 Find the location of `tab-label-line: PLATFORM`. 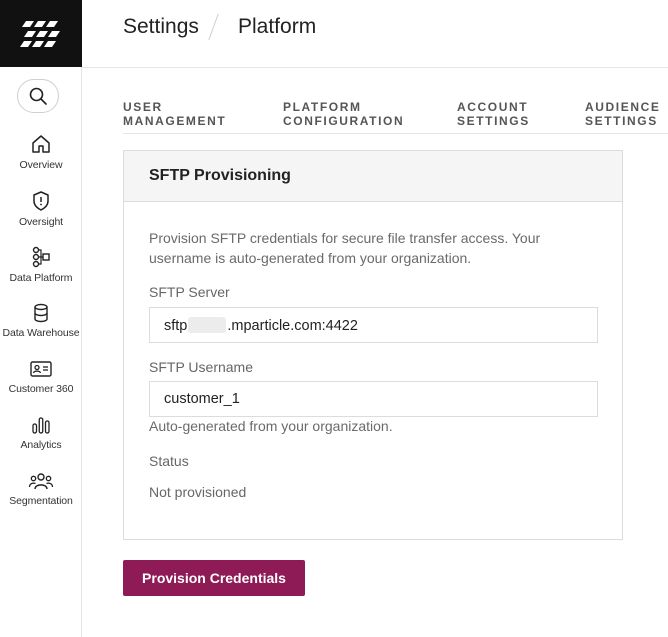

tab-label-line: PLATFORM is located at coordinates (322, 107).